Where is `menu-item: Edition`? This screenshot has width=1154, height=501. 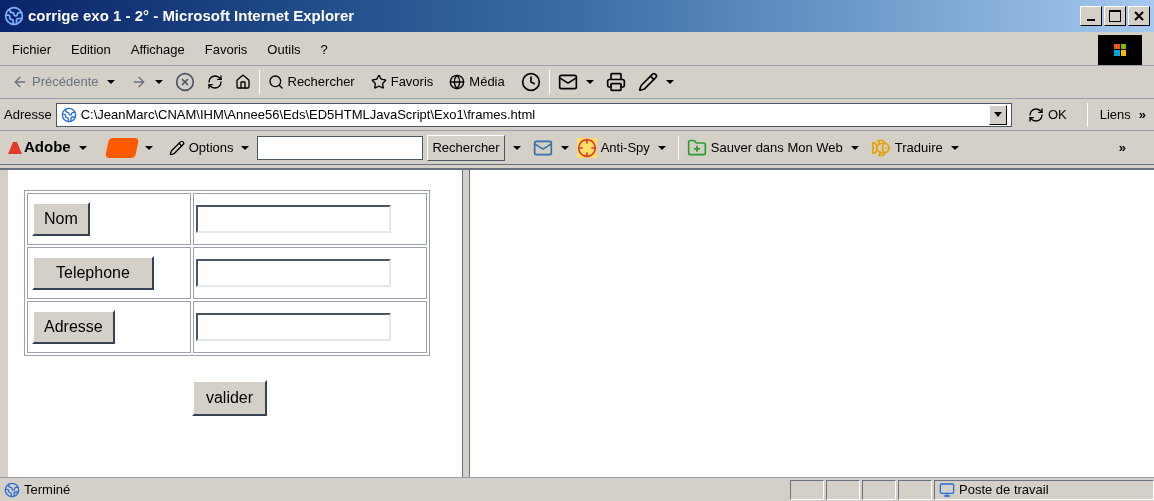
menu-item: Edition is located at coordinates (91, 49).